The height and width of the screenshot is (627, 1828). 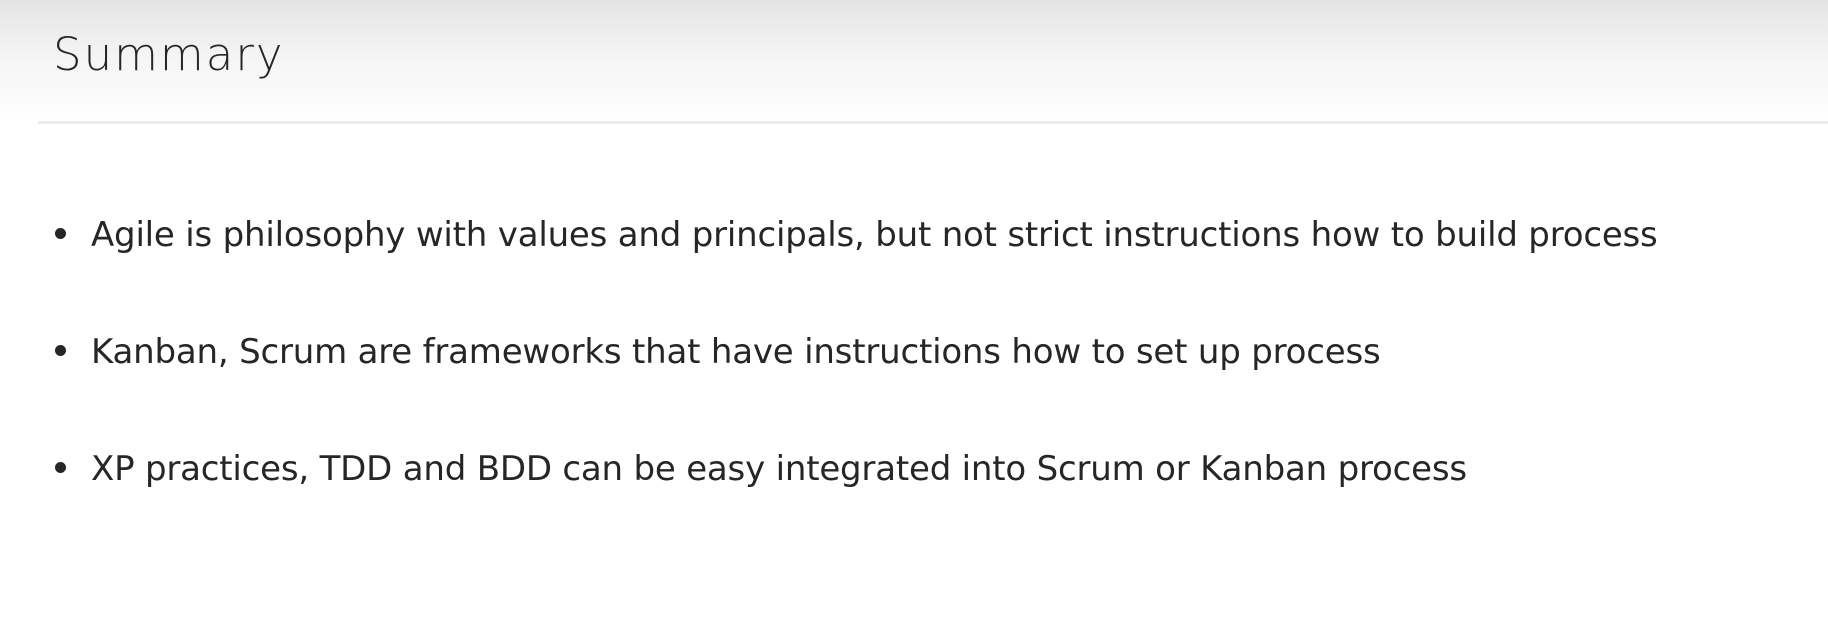 I want to click on slide-title: Summary, so click(x=169, y=54).